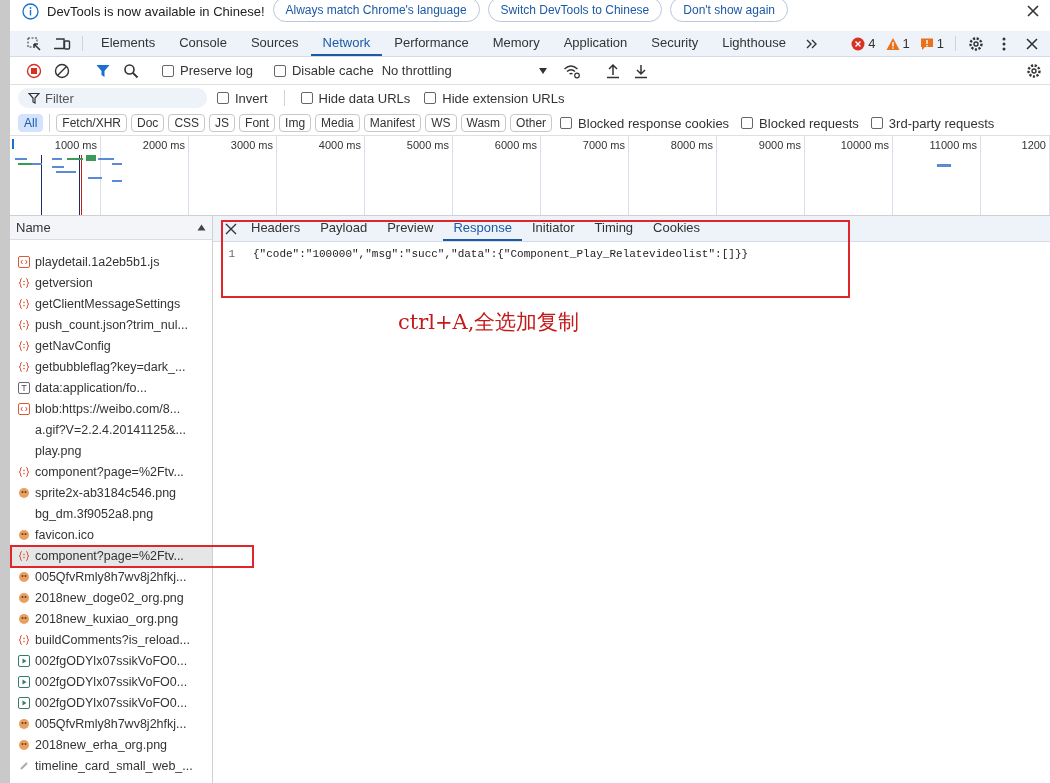 This screenshot has height=783, width=1050. I want to click on infobar-button: Don't show again, so click(729, 11).